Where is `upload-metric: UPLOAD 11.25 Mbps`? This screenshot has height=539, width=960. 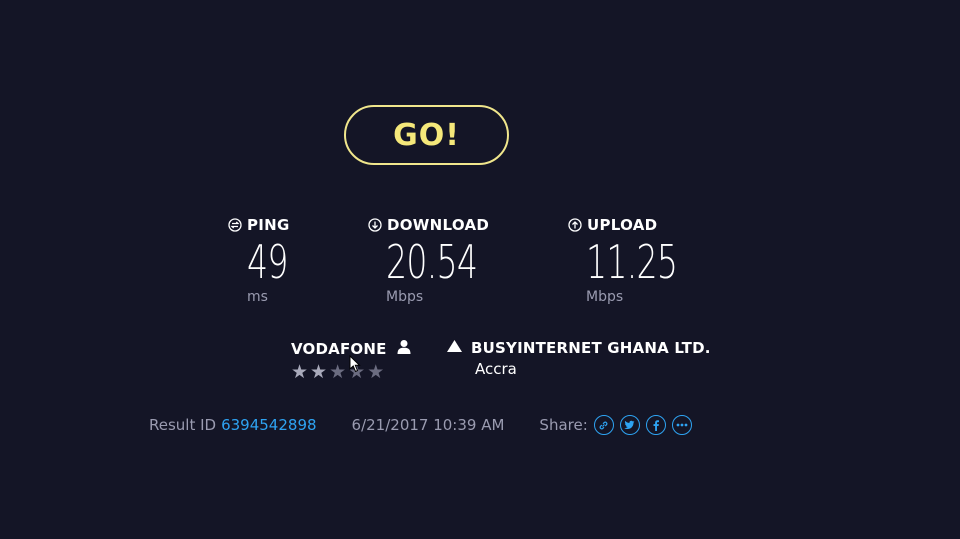 upload-metric: UPLOAD 11.25 Mbps is located at coordinates (640, 259).